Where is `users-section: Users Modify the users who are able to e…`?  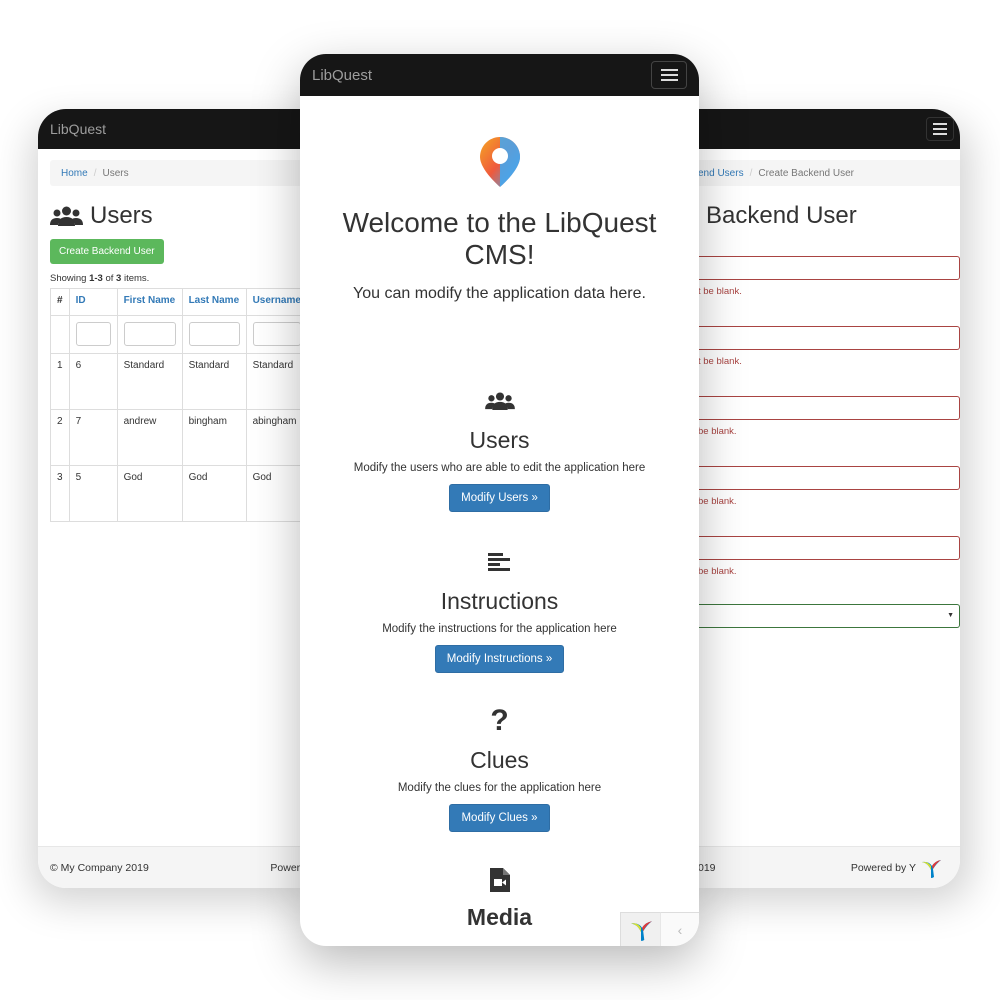
users-section: Users Modify the users who are able to e… is located at coordinates (499, 449).